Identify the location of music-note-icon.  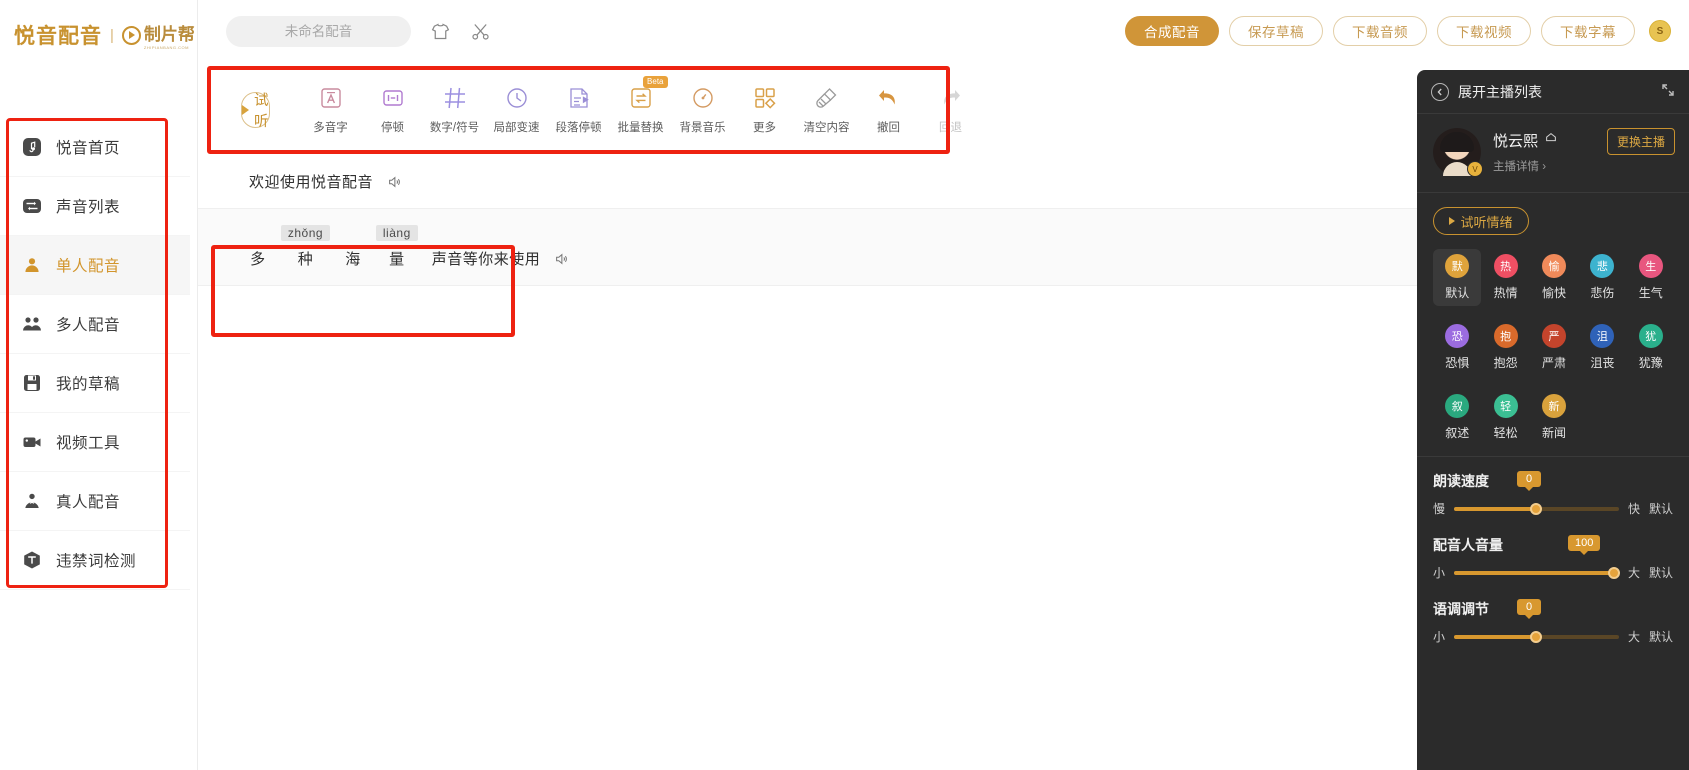
(32, 147).